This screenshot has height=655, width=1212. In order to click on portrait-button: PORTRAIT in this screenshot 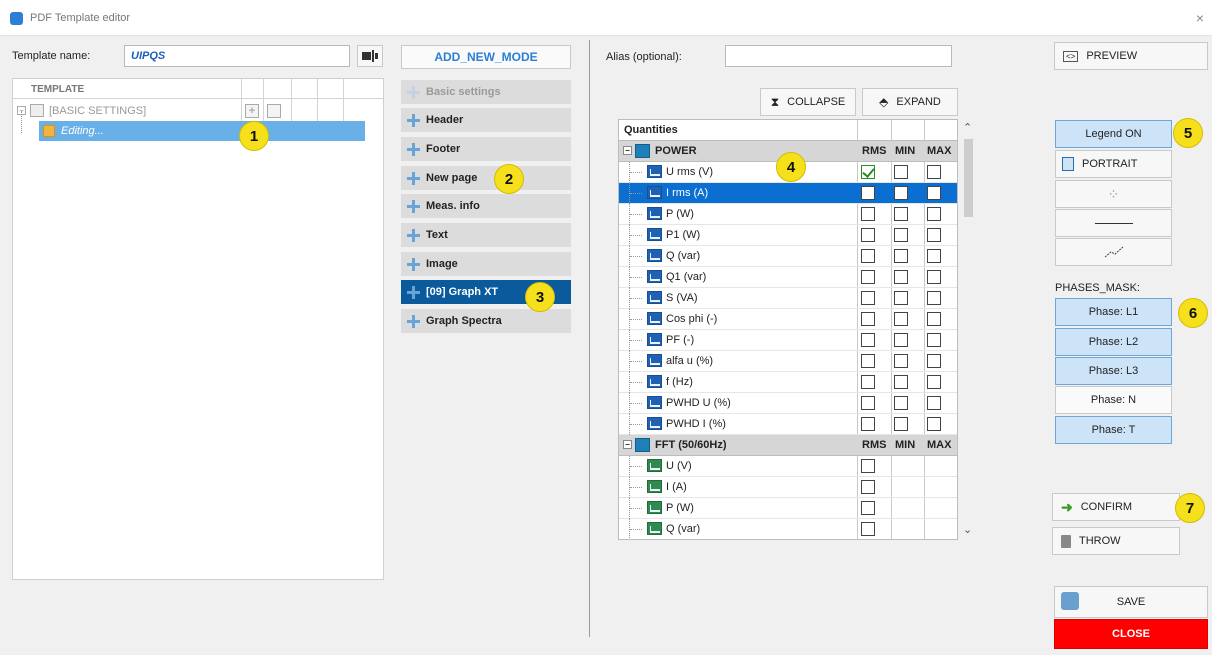, I will do `click(1113, 164)`.